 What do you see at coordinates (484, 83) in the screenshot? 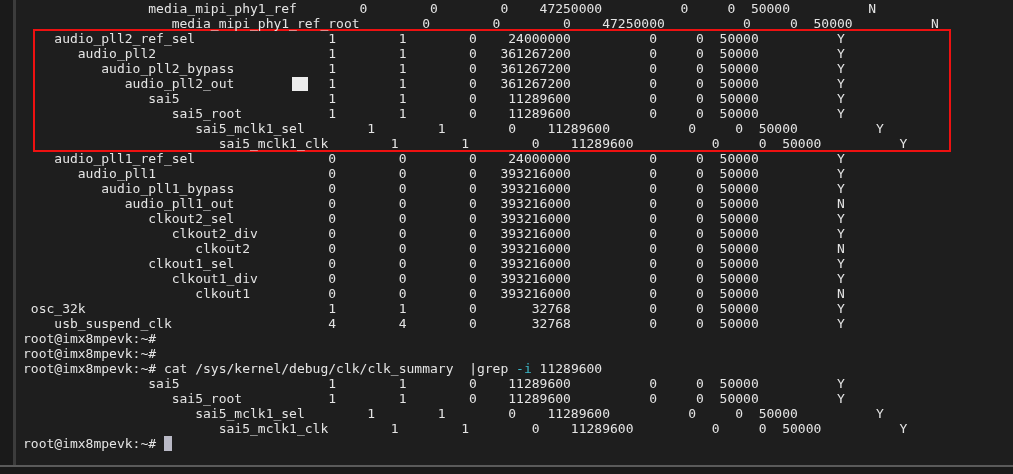
I see `output-line: audio_pll2_out 1 1 0 361267200 0 0 50000 Y` at bounding box center [484, 83].